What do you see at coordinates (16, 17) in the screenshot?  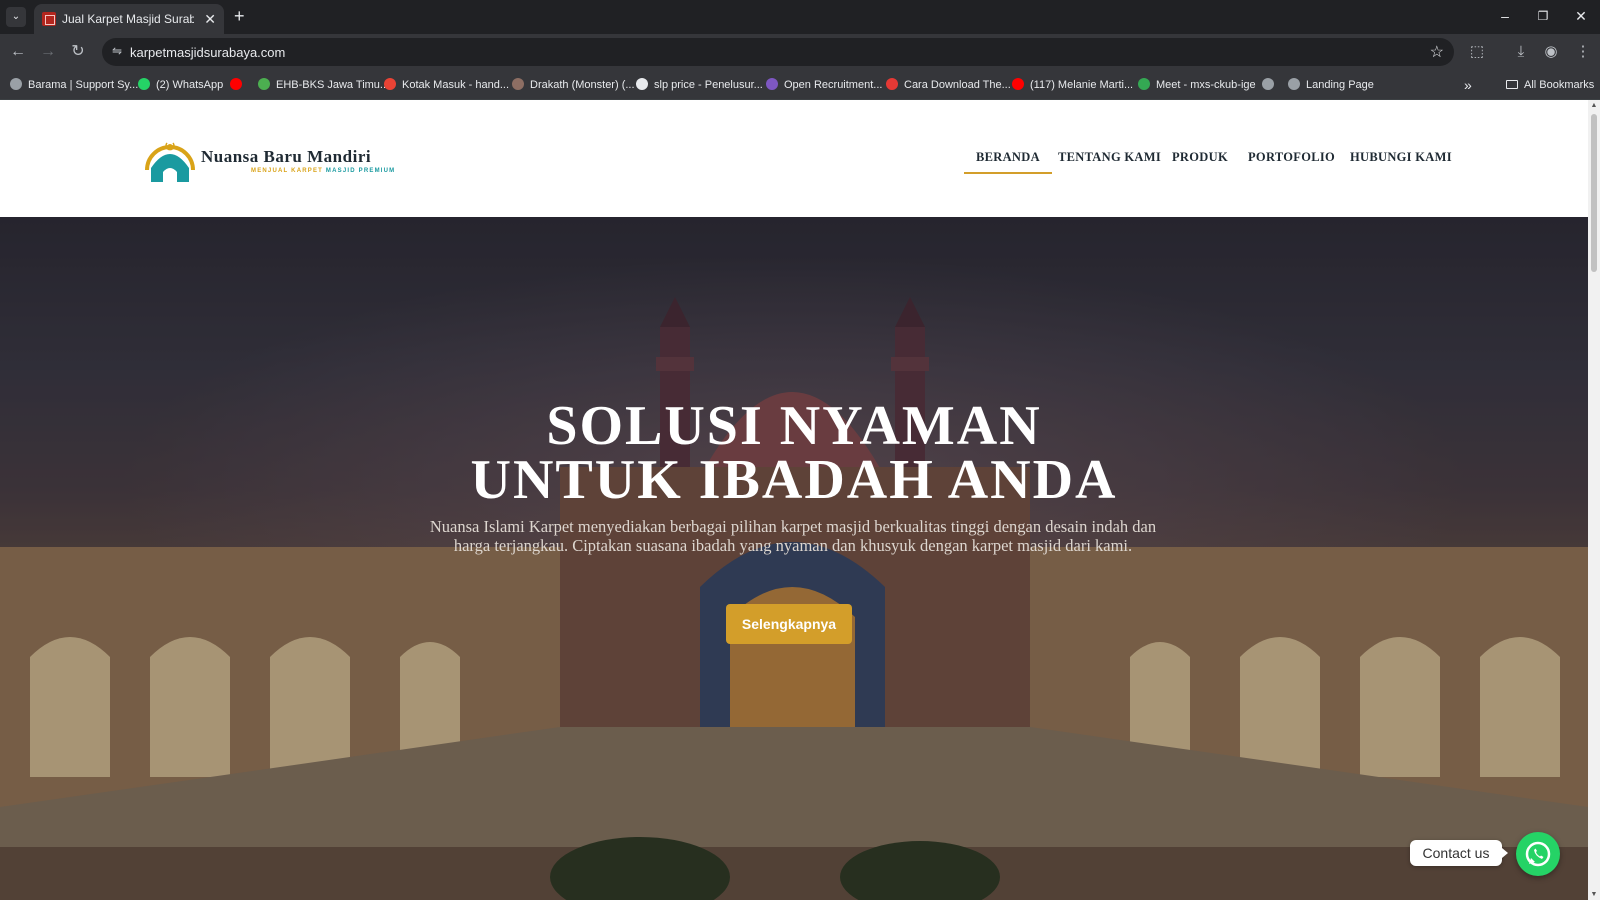 I see `tab-search-button: ⌄` at bounding box center [16, 17].